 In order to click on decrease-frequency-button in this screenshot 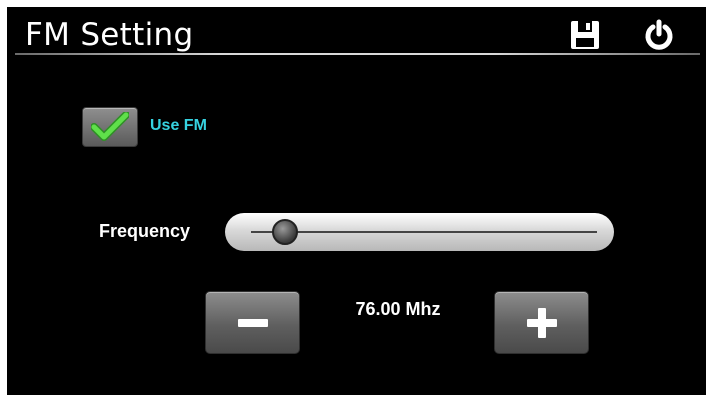, I will do `click(252, 322)`.